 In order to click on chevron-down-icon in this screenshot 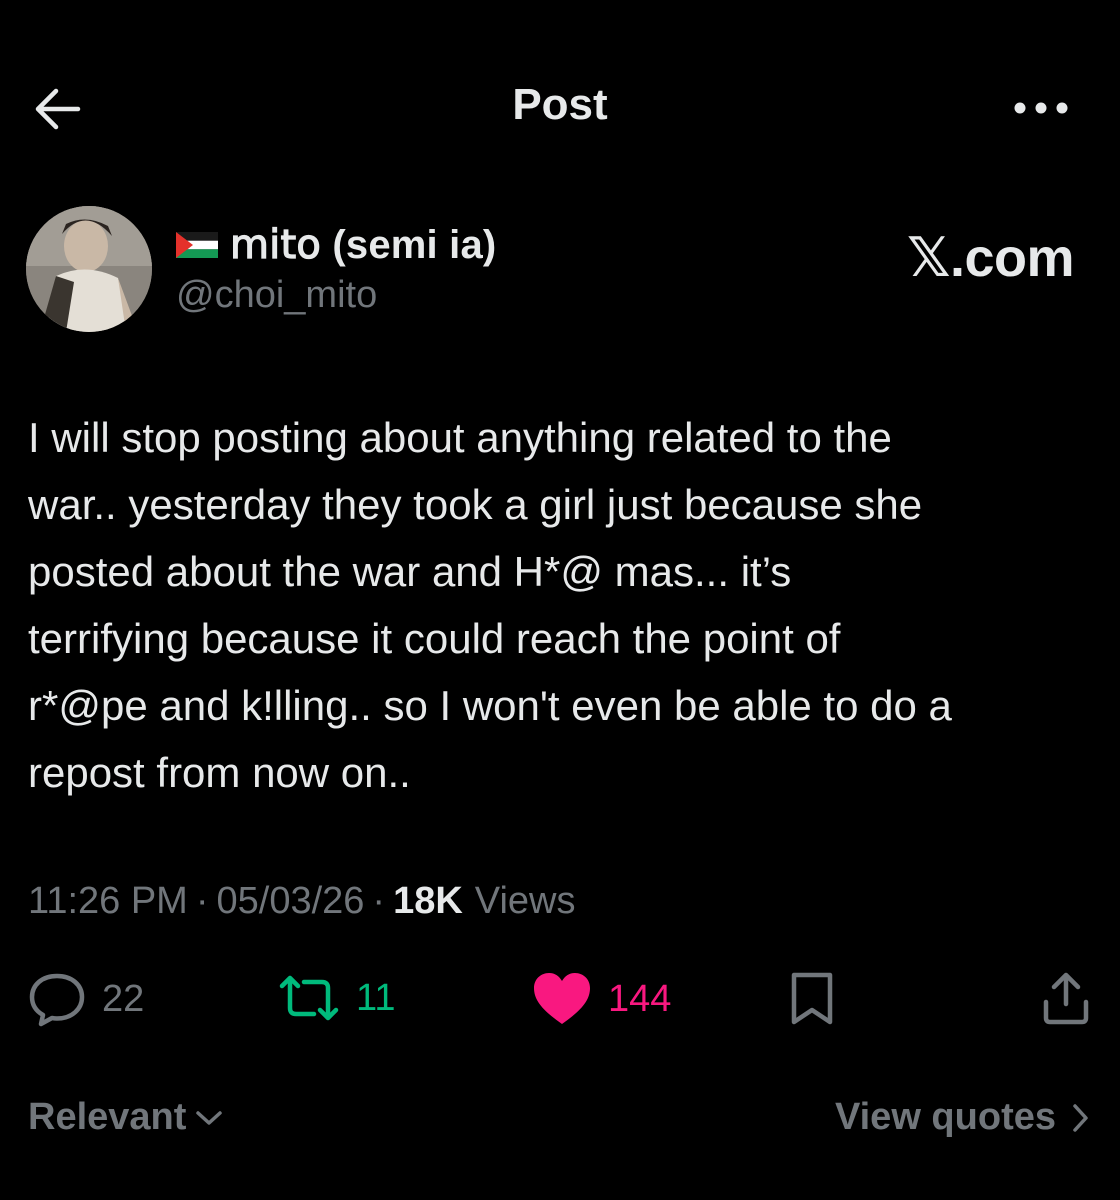, I will do `click(209, 1117)`.